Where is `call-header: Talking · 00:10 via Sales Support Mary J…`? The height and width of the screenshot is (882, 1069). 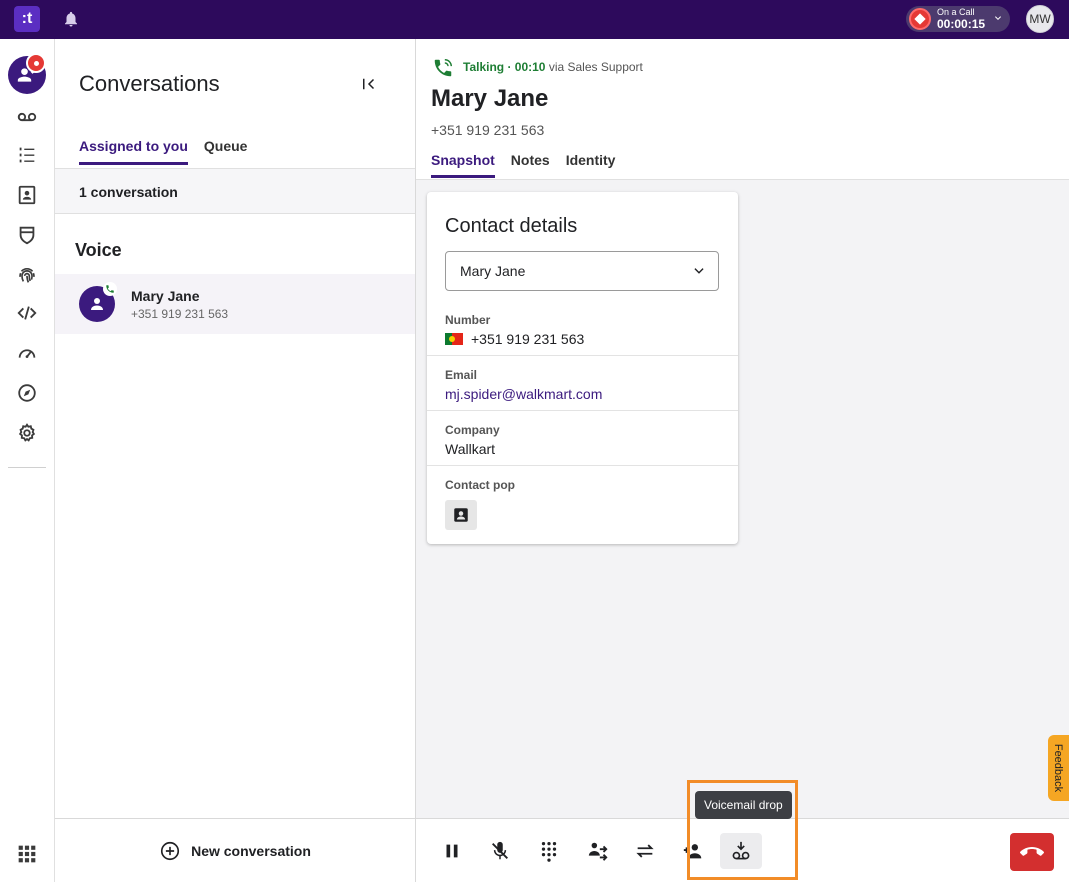
call-header: Talking · 00:10 via Sales Support Mary J… is located at coordinates (742, 109).